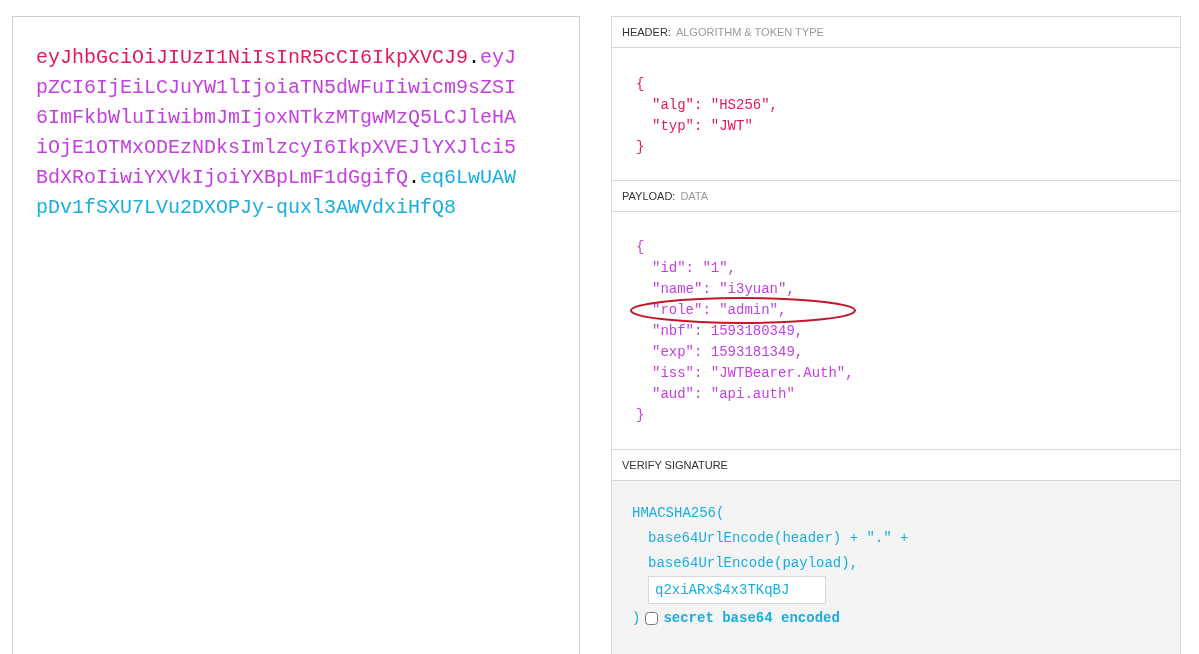 This screenshot has width=1199, height=654. Describe the element at coordinates (652, 618) in the screenshot. I see `base64-checkbox` at that location.